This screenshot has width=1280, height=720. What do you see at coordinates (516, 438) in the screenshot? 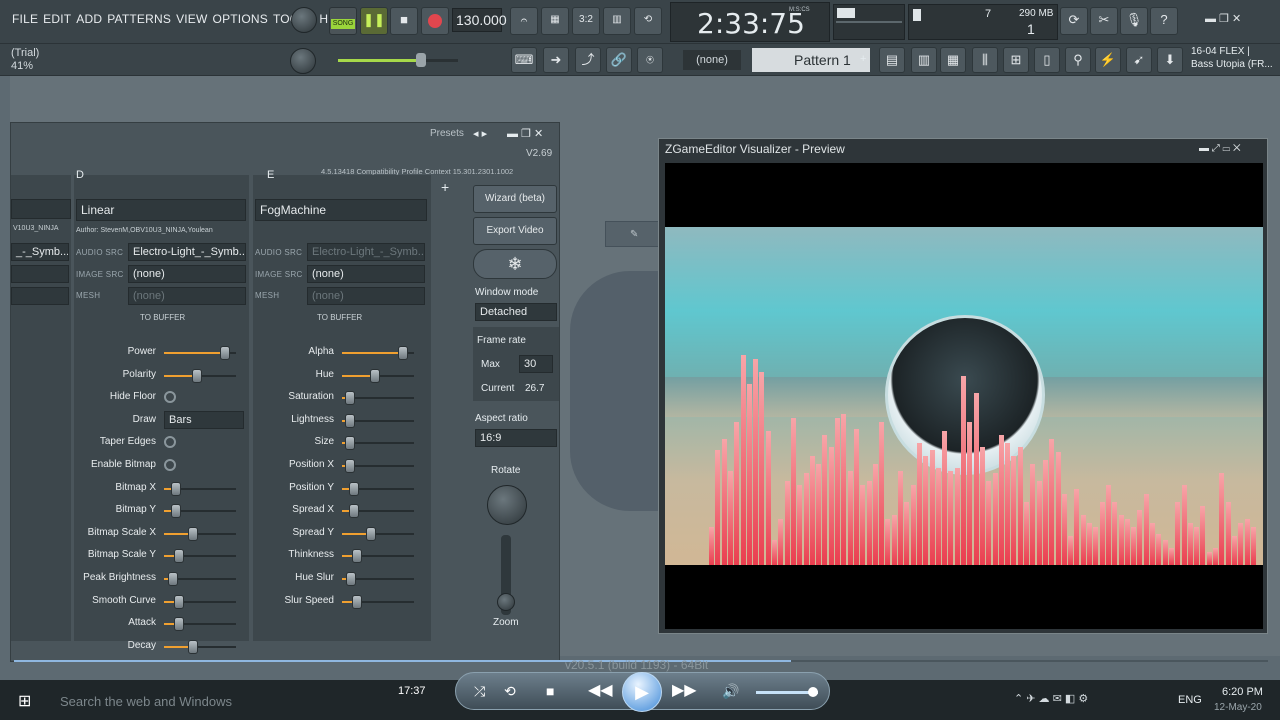
I see `aspect-ratio-select: 16:9` at bounding box center [516, 438].